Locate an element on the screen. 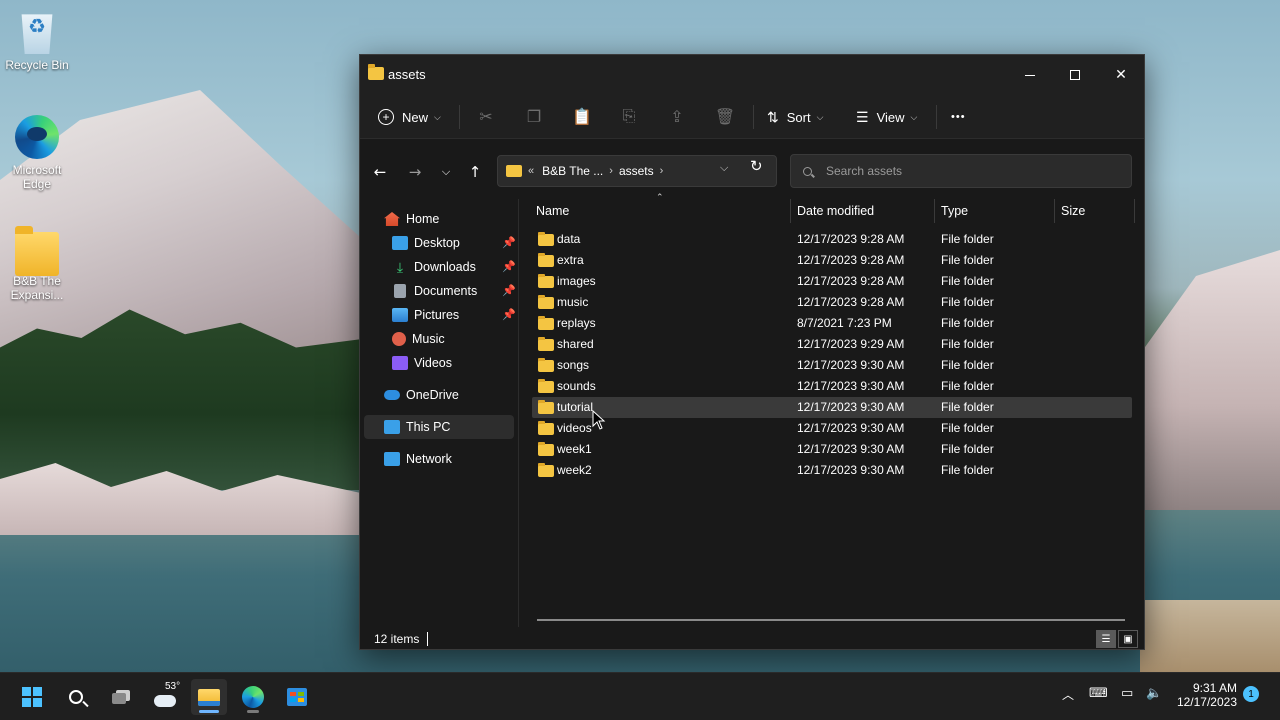 This screenshot has width=1280, height=720. maximize-button is located at coordinates (1075, 75).